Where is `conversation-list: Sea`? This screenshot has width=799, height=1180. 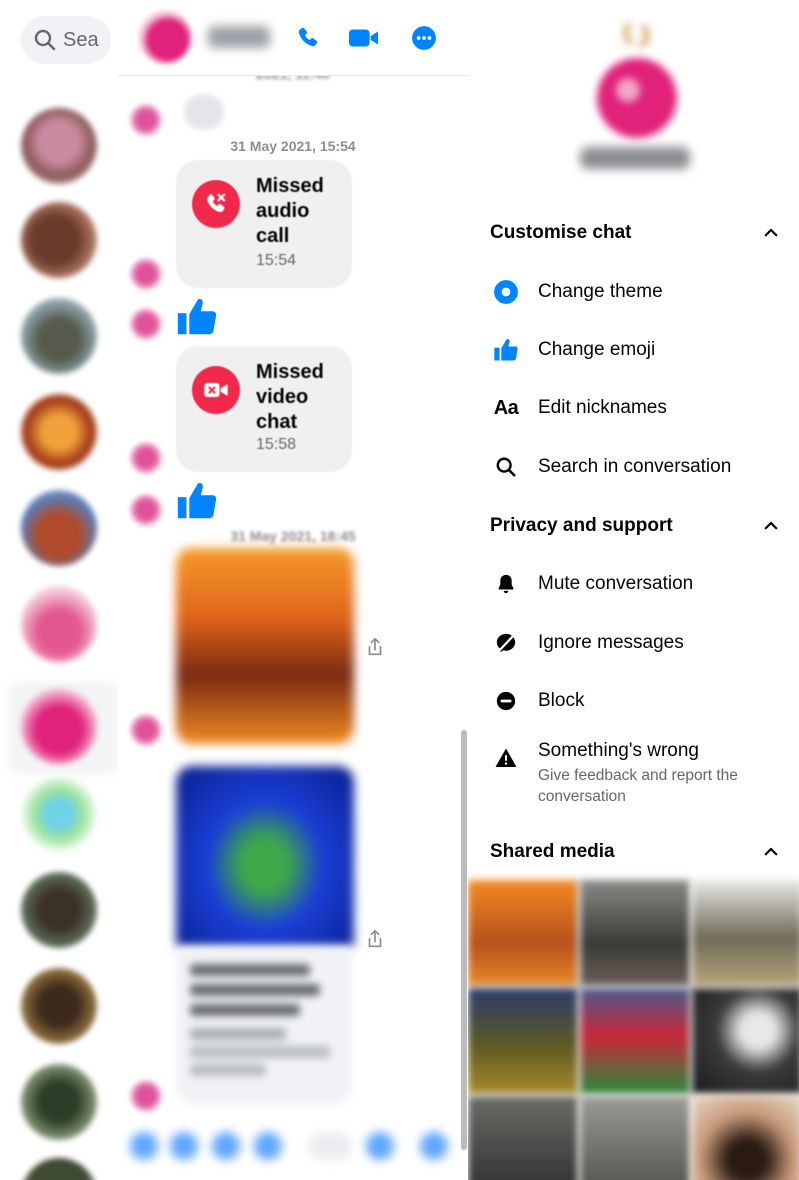
conversation-list: Sea is located at coordinates (59, 590).